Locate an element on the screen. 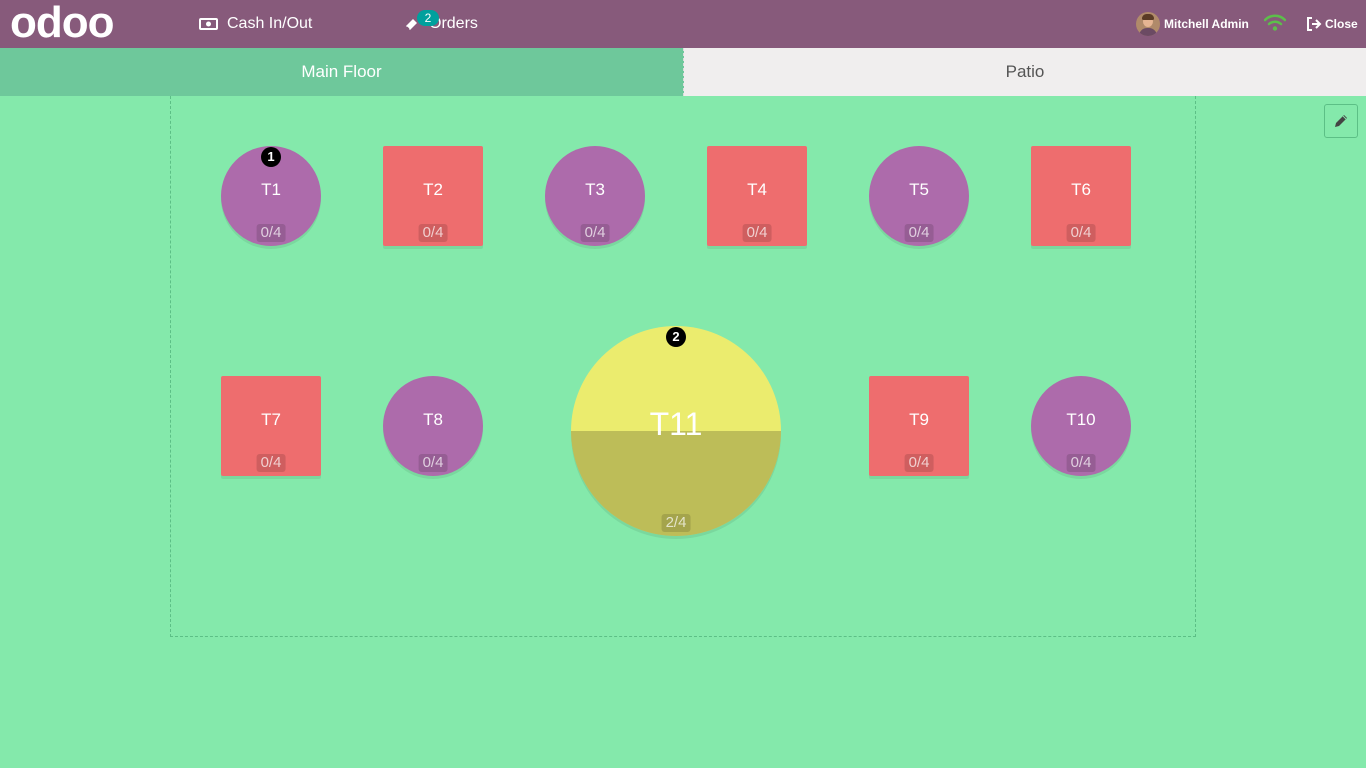 The height and width of the screenshot is (768, 1366). floor-tabs: Main Floor Patio is located at coordinates (683, 72).